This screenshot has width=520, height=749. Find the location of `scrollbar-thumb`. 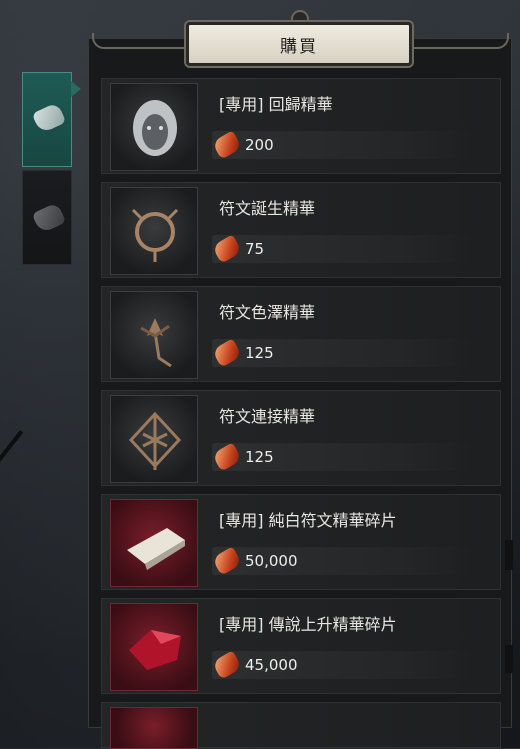

scrollbar-thumb is located at coordinates (509, 555).